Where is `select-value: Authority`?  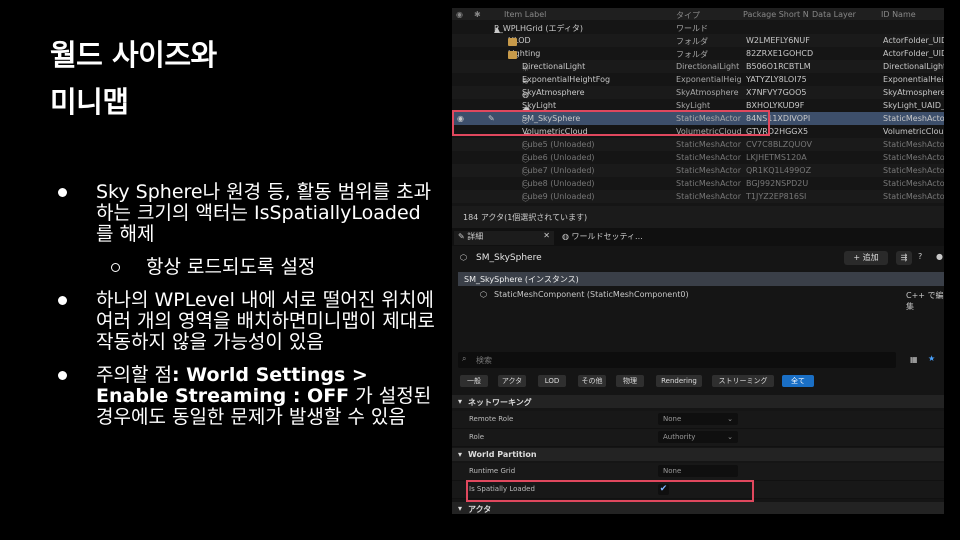 select-value: Authority is located at coordinates (679, 437).